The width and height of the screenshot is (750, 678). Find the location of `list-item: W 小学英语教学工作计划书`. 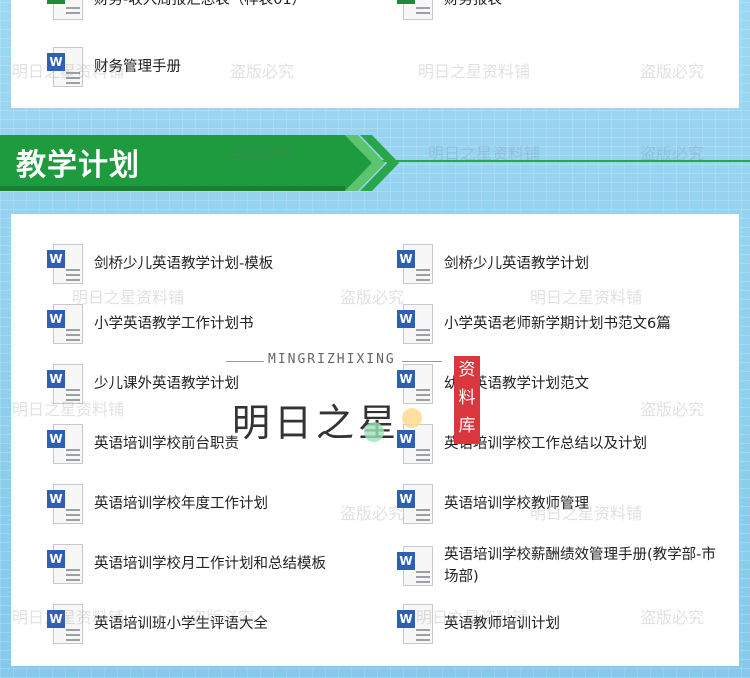

list-item: W 小学英语教学工作计划书 is located at coordinates (150, 324).